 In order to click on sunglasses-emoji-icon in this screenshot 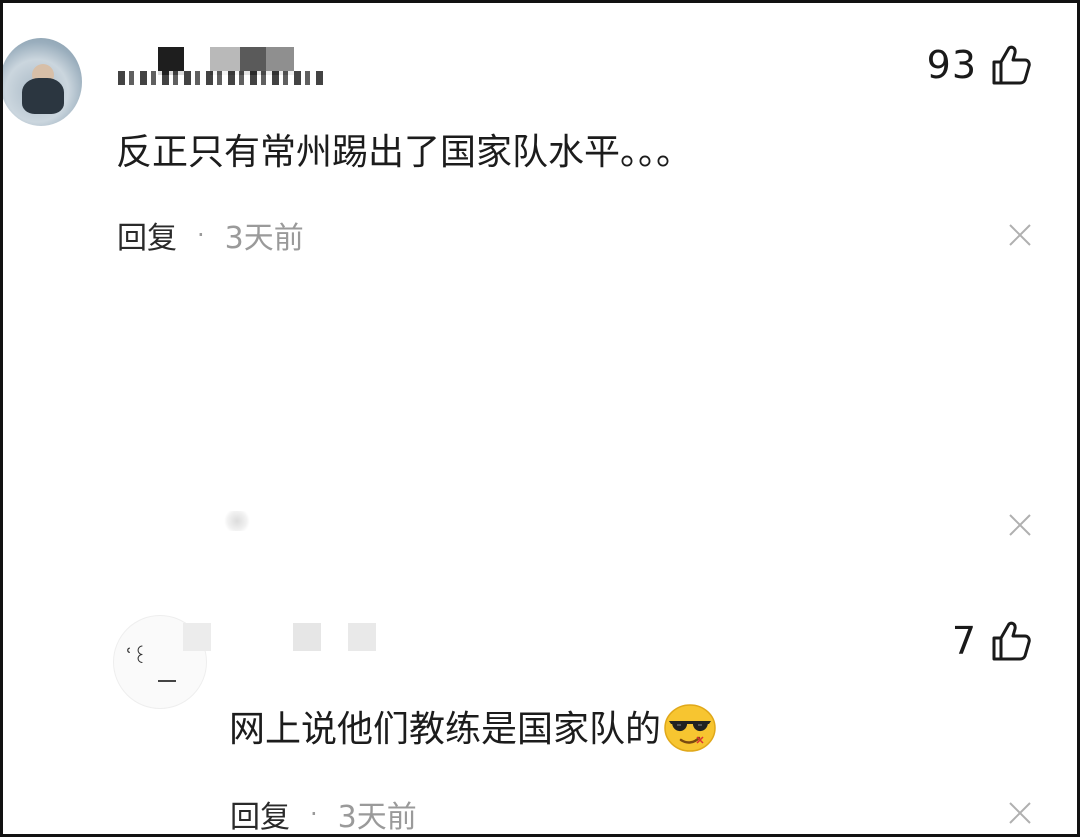, I will do `click(690, 728)`.